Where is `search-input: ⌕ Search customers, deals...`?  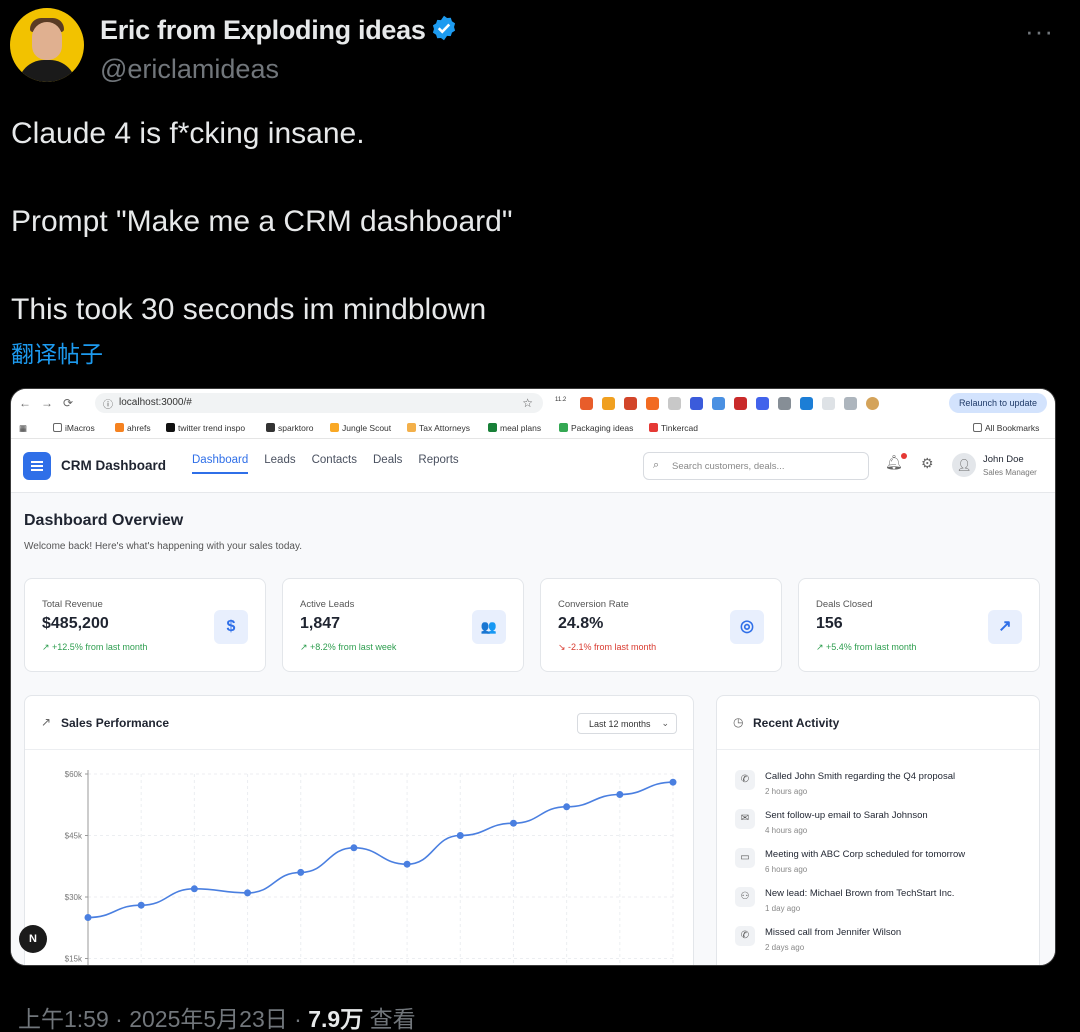
search-input: ⌕ Search customers, deals... is located at coordinates (756, 466).